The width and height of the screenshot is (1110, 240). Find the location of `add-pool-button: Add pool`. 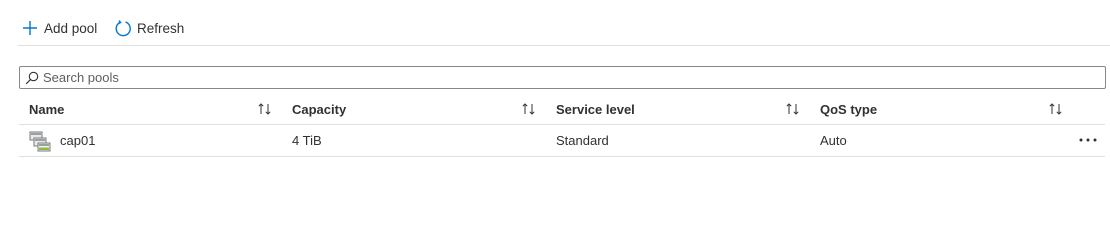

add-pool-button: Add pool is located at coordinates (58, 28).